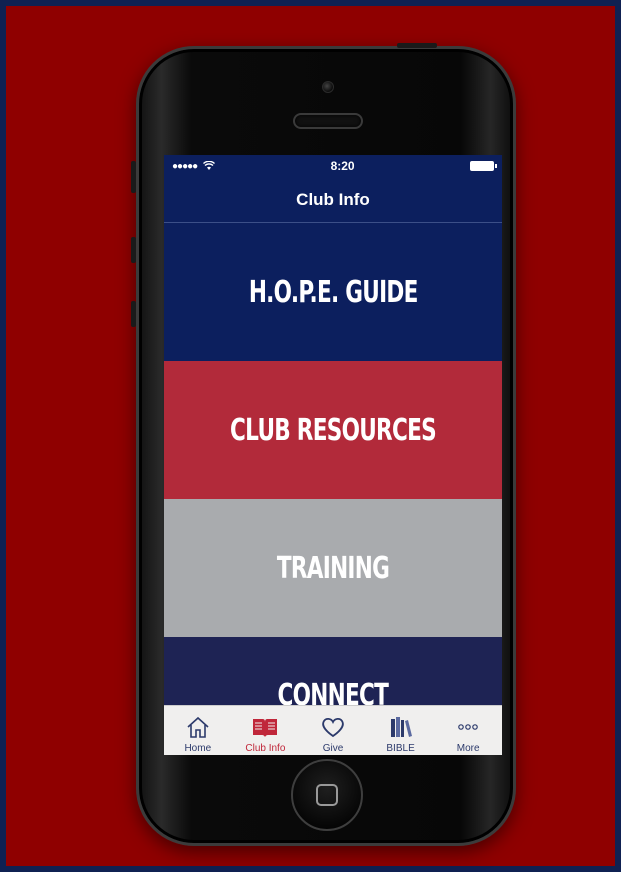  Describe the element at coordinates (342, 166) in the screenshot. I see `status-time: 8:20` at that location.